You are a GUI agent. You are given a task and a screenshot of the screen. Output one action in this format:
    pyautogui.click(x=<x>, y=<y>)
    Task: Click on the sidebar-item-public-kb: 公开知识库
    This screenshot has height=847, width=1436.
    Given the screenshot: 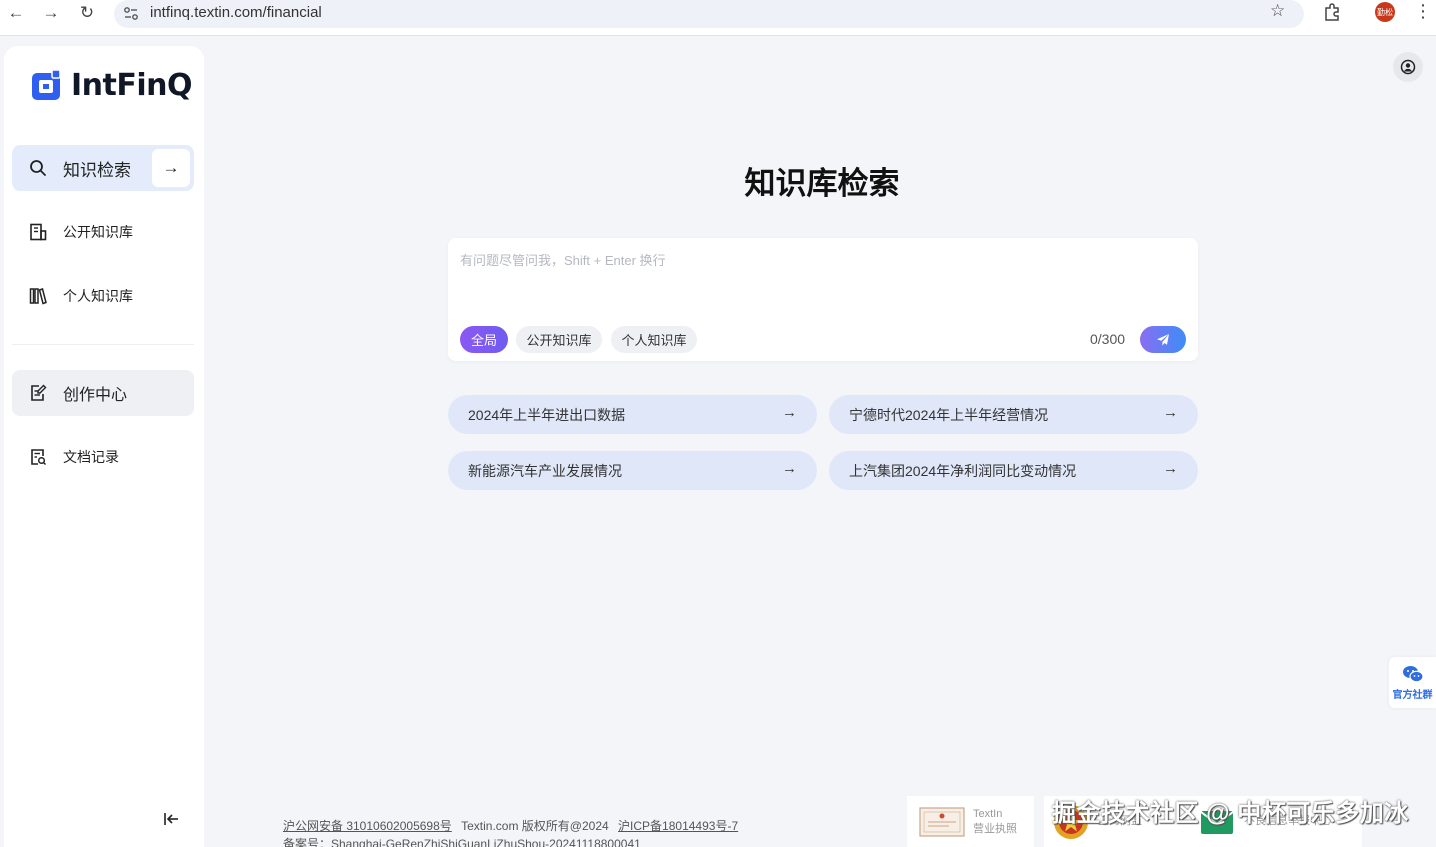 What is the action you would take?
    pyautogui.click(x=103, y=232)
    